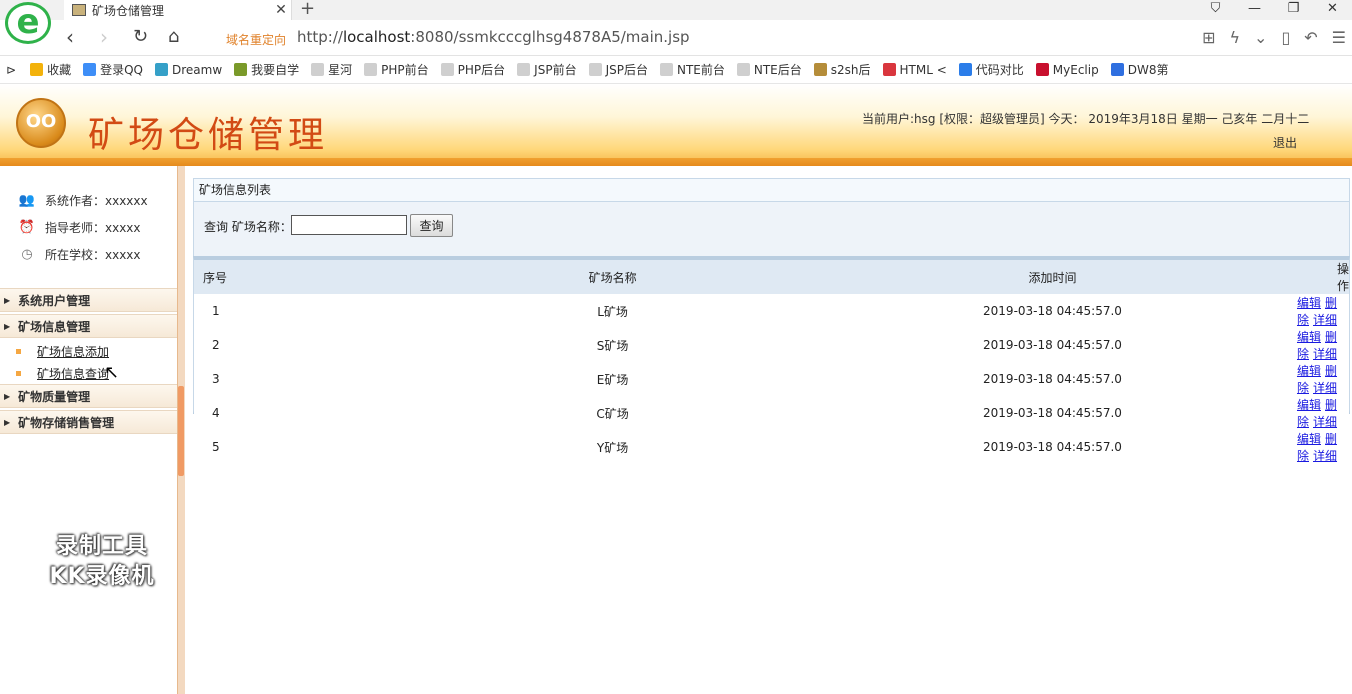 The width and height of the screenshot is (1352, 694). Describe the element at coordinates (79, 227) in the screenshot. I see `teacher-info: ⏰ 指导老师：xxxxx` at that location.